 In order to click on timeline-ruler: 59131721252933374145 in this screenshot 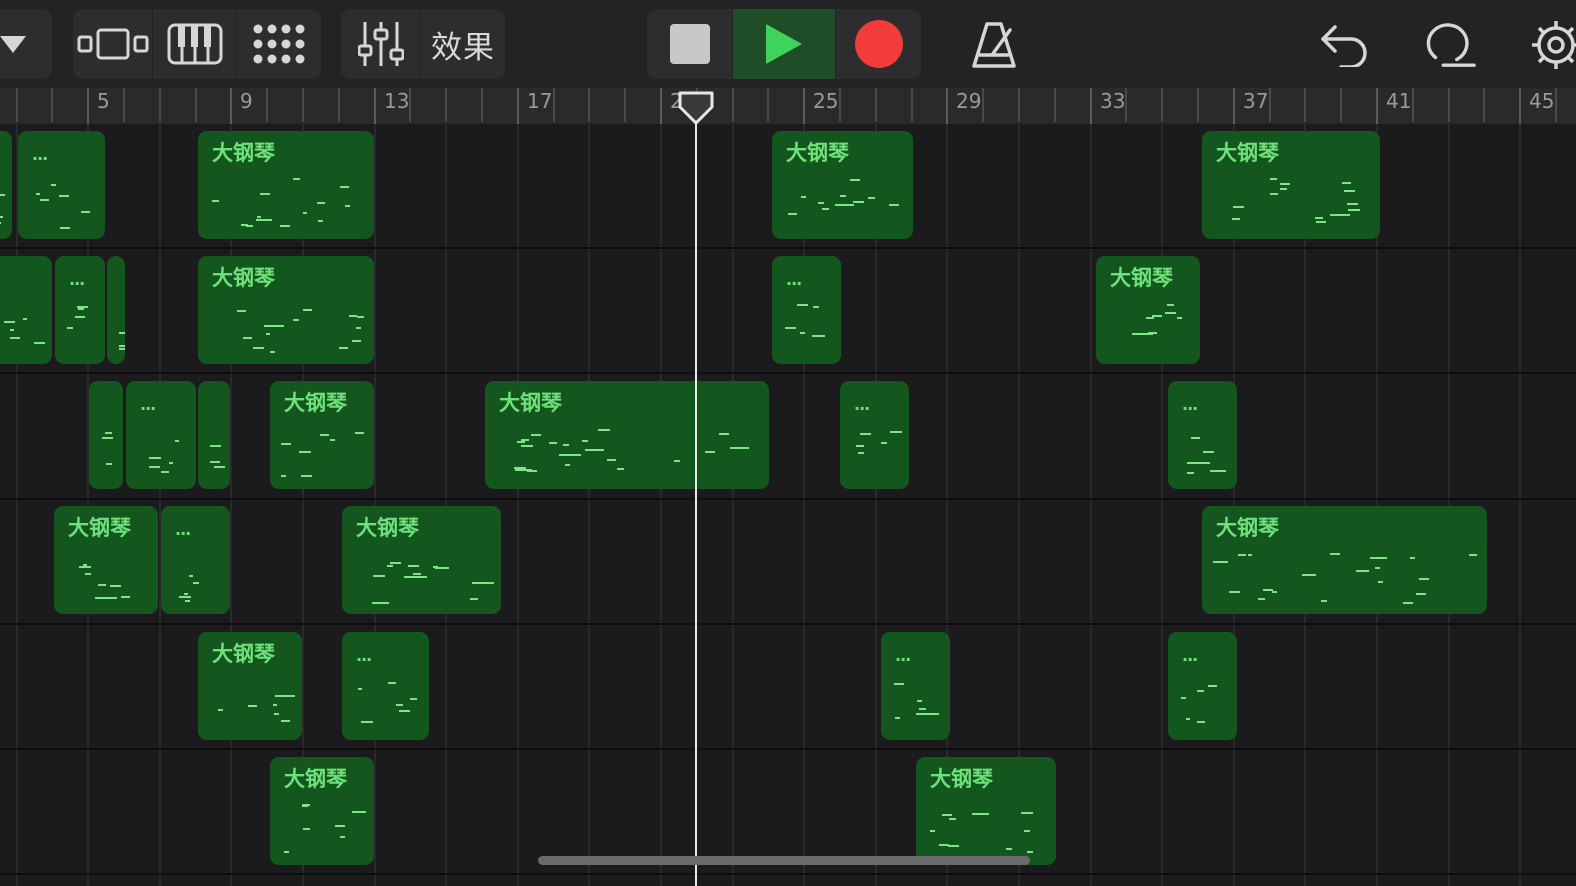, I will do `click(788, 106)`.